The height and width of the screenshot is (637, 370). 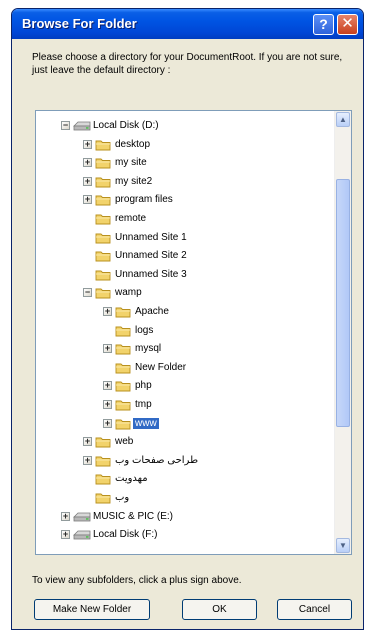 I want to click on tree-folder-item: − wamp, so click(x=186, y=293).